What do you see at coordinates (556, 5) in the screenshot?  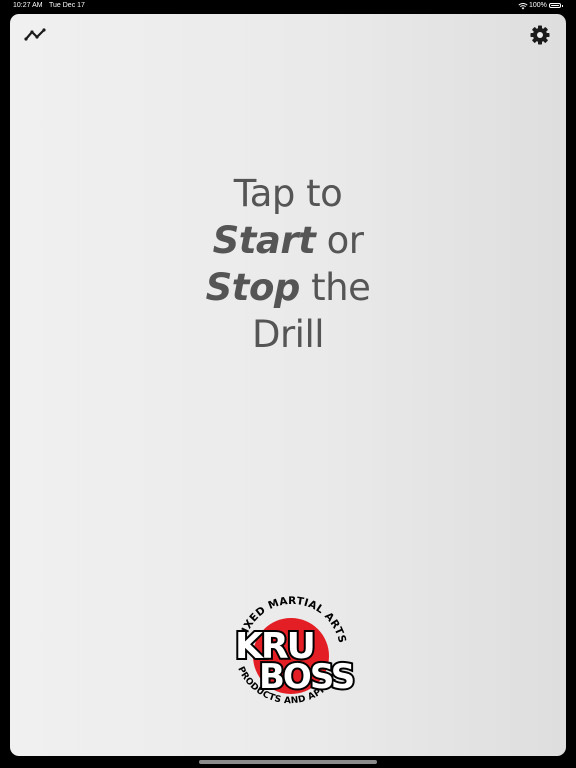 I see `battery-icon` at bounding box center [556, 5].